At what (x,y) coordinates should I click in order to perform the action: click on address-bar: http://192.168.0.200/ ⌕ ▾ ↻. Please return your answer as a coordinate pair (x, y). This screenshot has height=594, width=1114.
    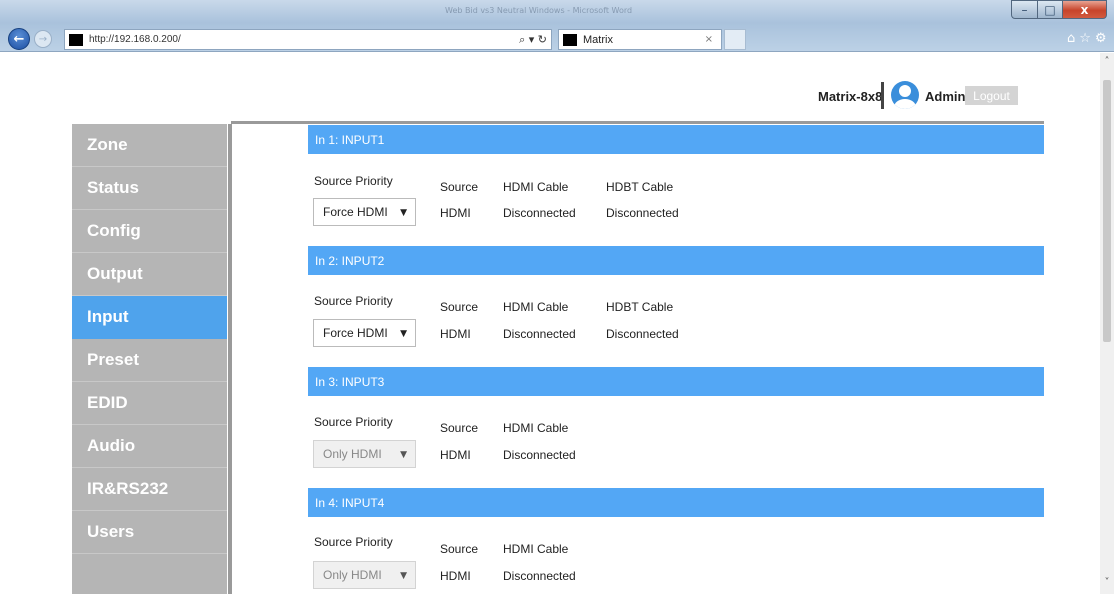
    Looking at the image, I should click on (308, 39).